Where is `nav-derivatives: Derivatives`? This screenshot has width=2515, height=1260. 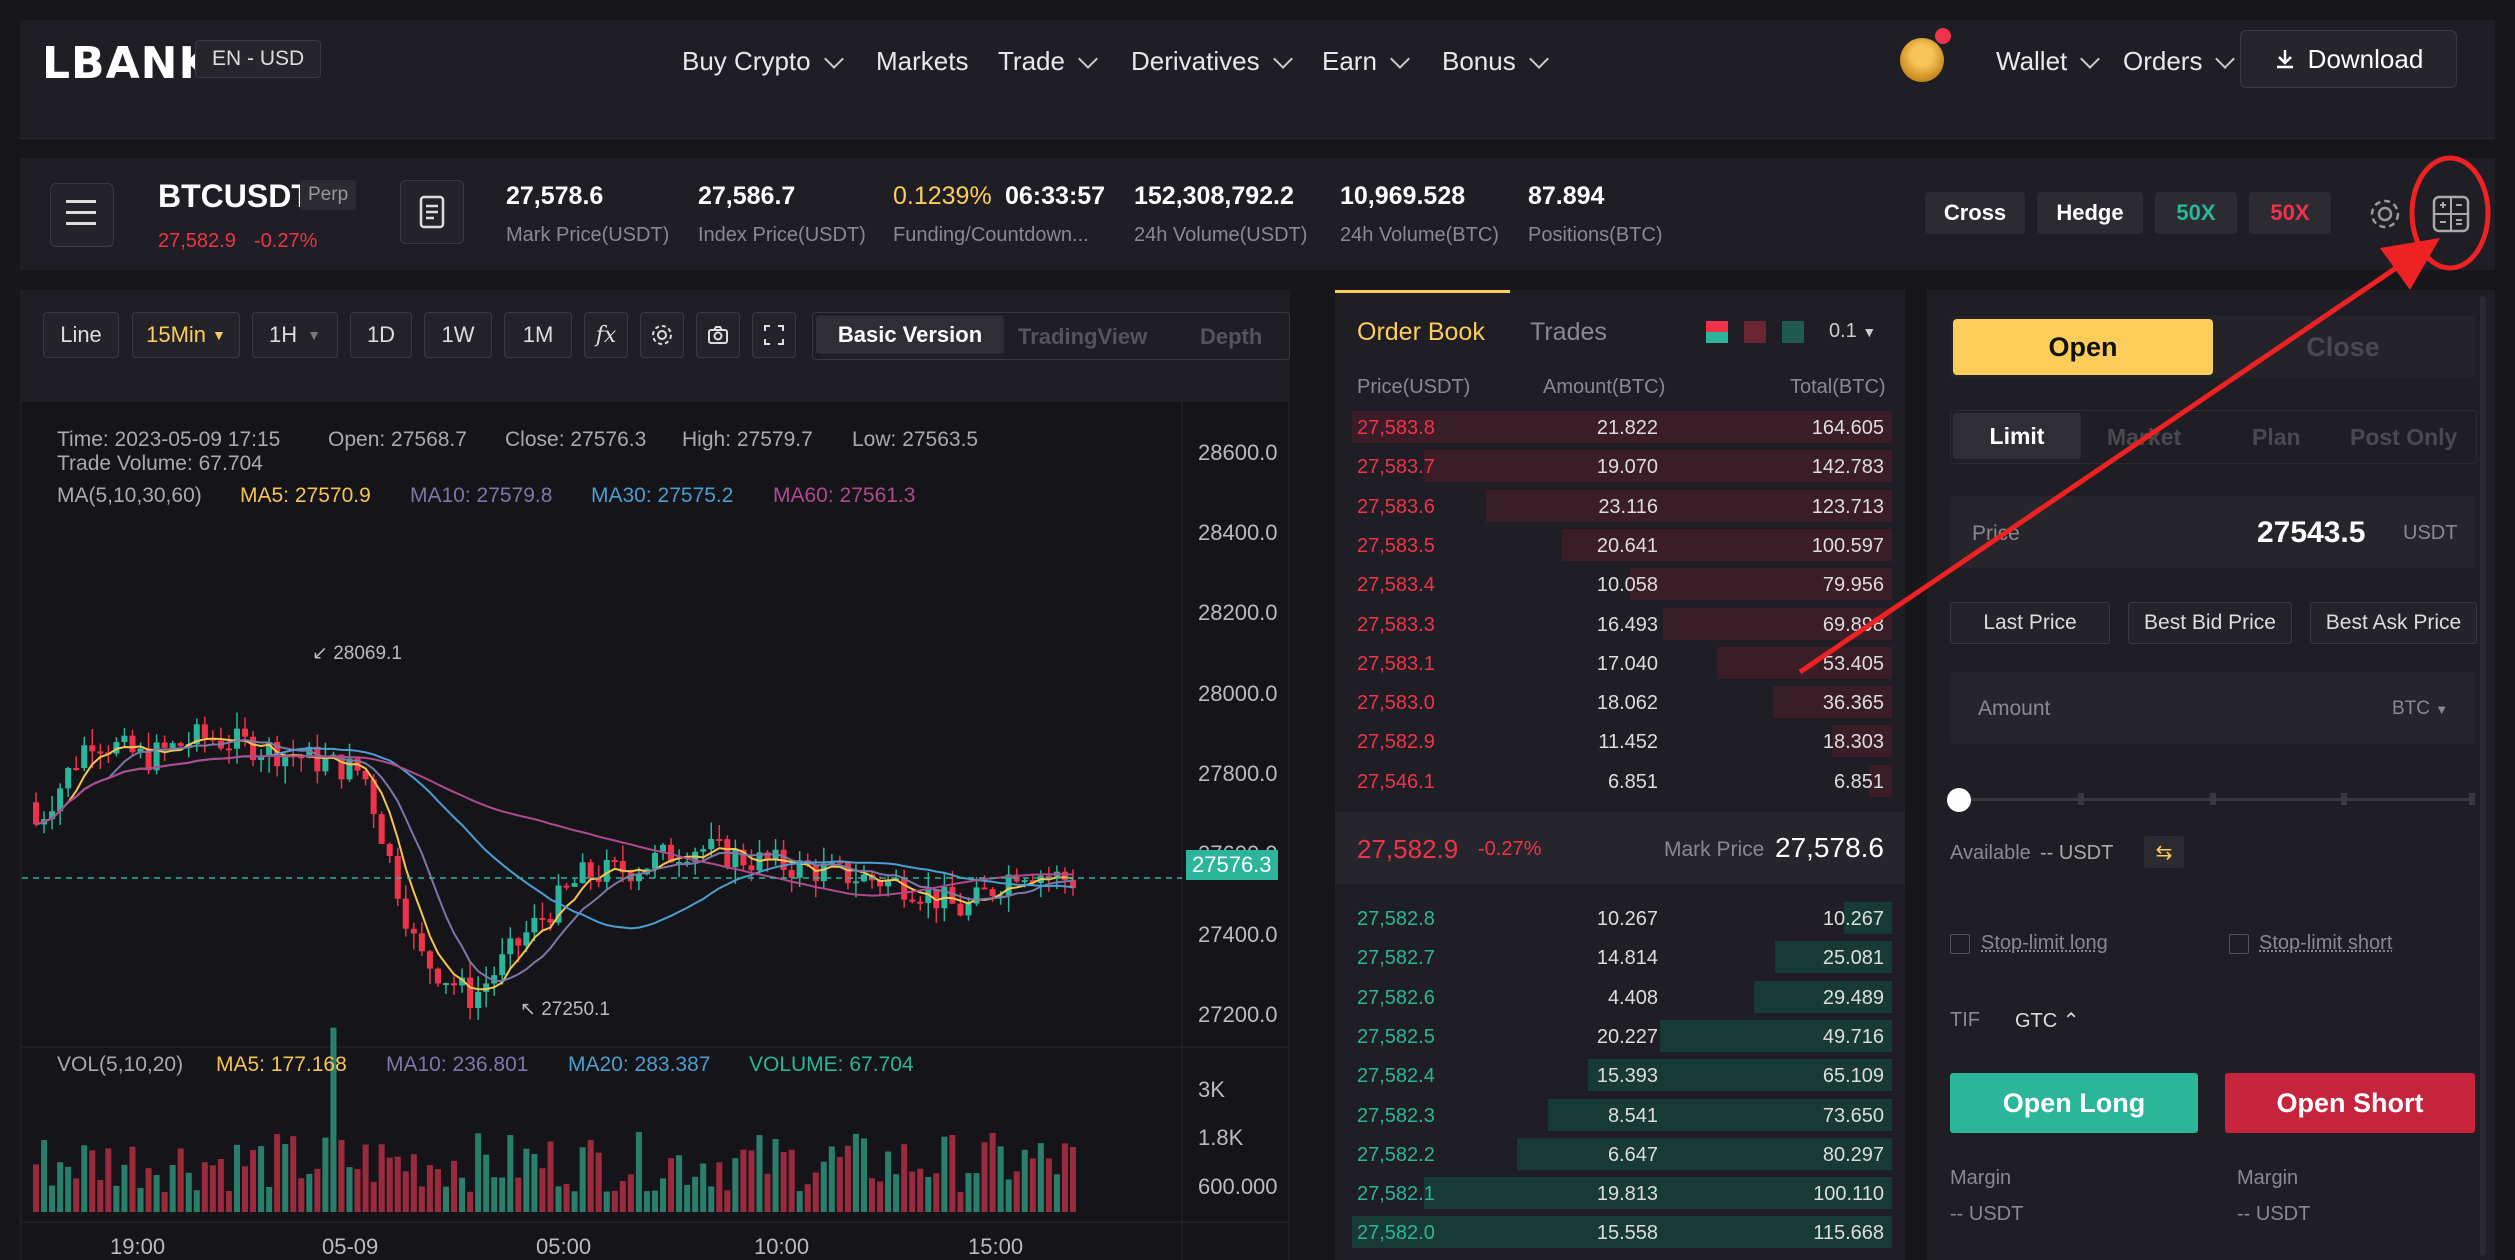 nav-derivatives: Derivatives is located at coordinates (1212, 61).